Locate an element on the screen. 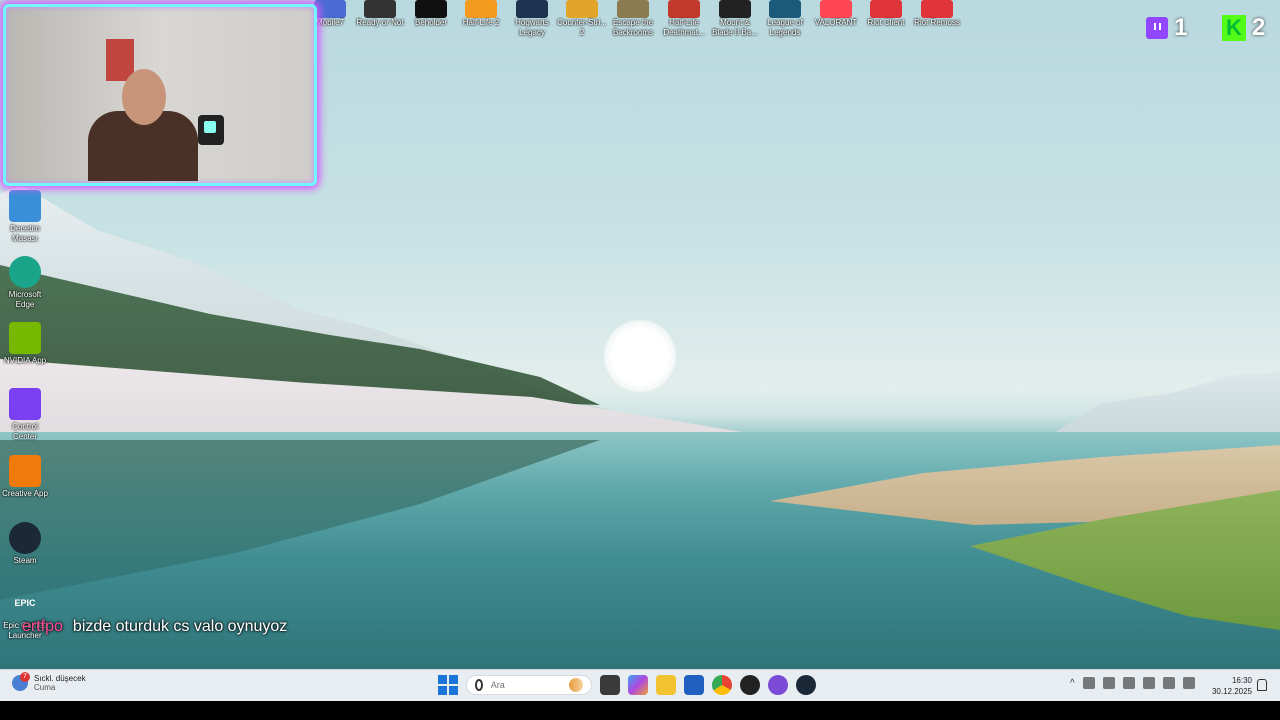 The height and width of the screenshot is (720, 1280). desktop-icon-half-life-2: Half-Life 2 is located at coordinates (481, 14).